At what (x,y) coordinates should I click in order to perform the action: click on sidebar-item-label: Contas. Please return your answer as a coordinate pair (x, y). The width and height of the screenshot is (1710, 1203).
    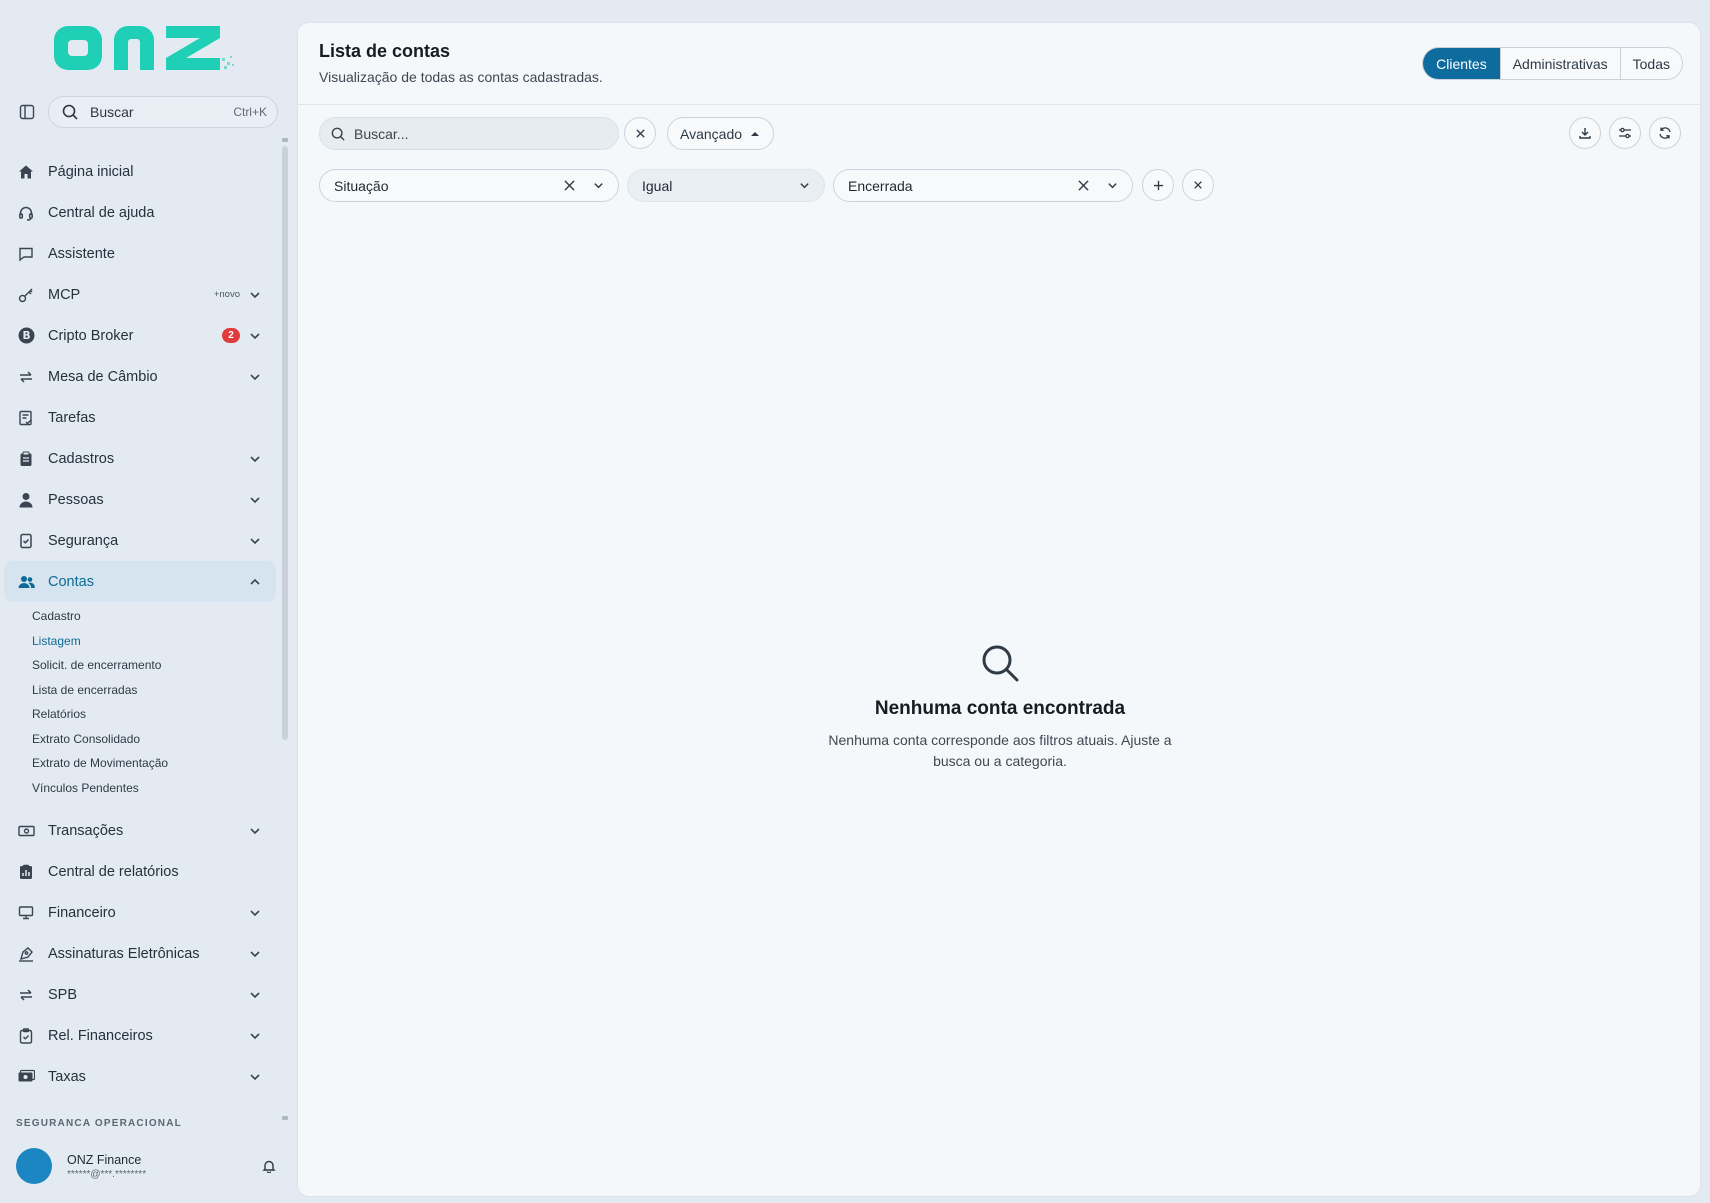
    Looking at the image, I should click on (71, 581).